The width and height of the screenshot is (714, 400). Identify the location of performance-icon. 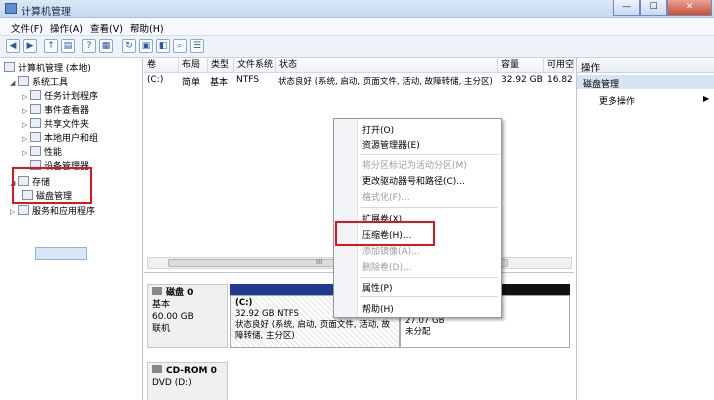
(35, 151).